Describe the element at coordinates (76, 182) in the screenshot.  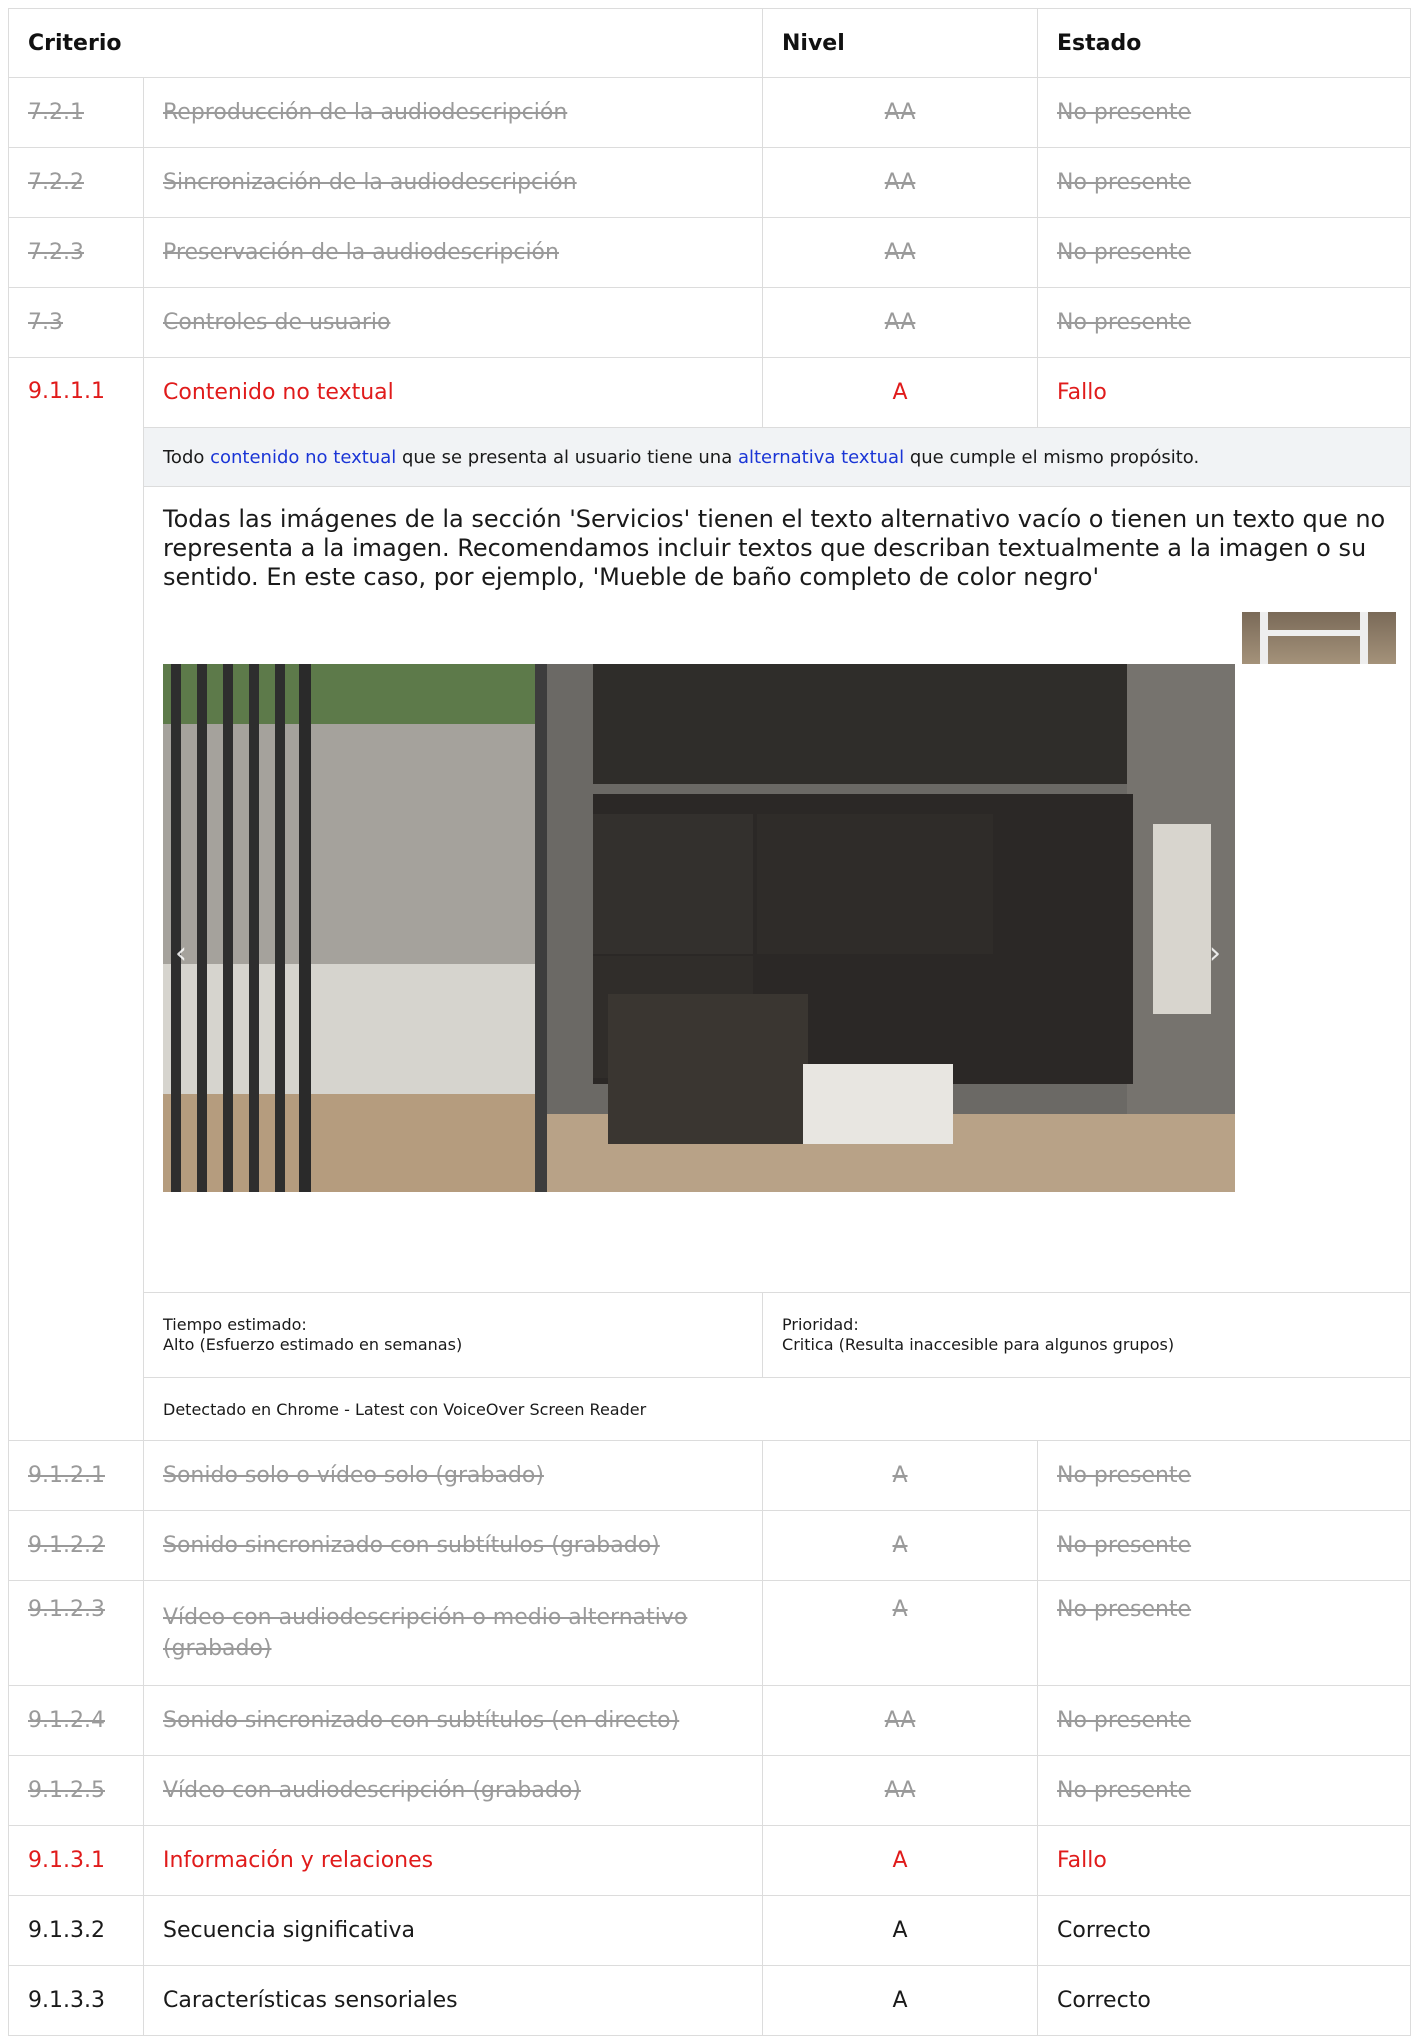
I see `criterion-code: 7.2.2` at that location.